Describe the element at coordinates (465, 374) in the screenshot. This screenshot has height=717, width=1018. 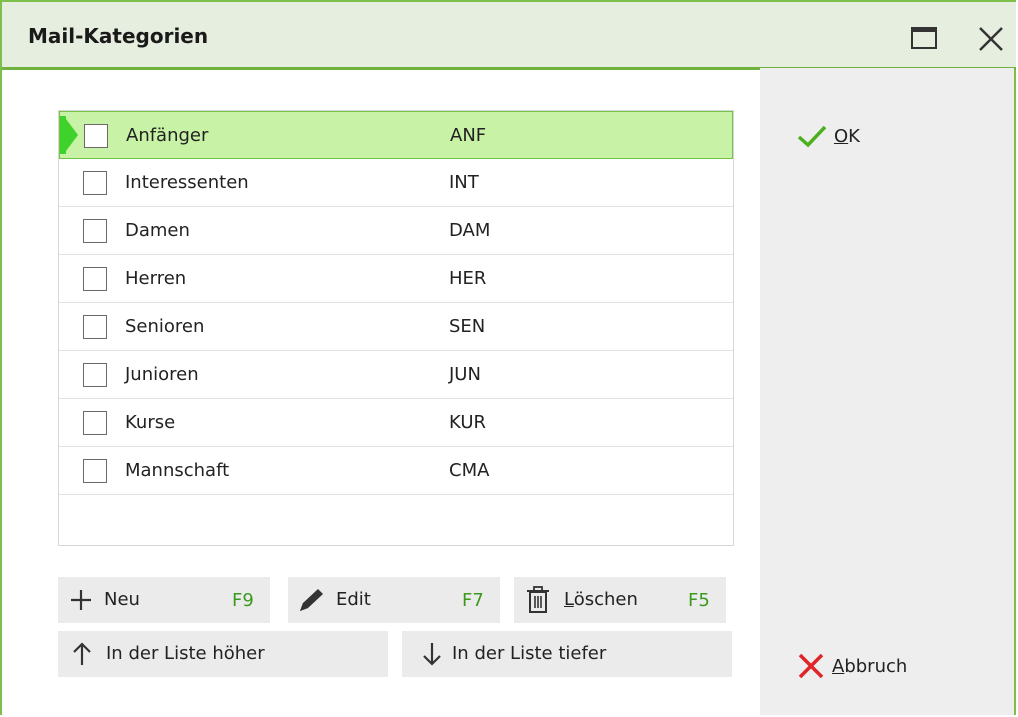
I see `category-code: JUN` at that location.